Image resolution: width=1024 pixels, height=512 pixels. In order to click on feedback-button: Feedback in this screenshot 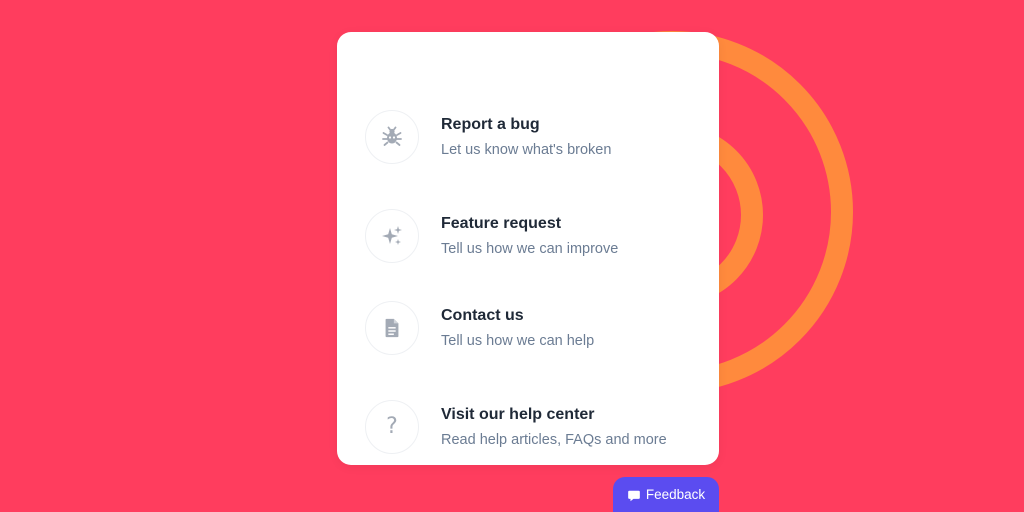, I will do `click(666, 494)`.